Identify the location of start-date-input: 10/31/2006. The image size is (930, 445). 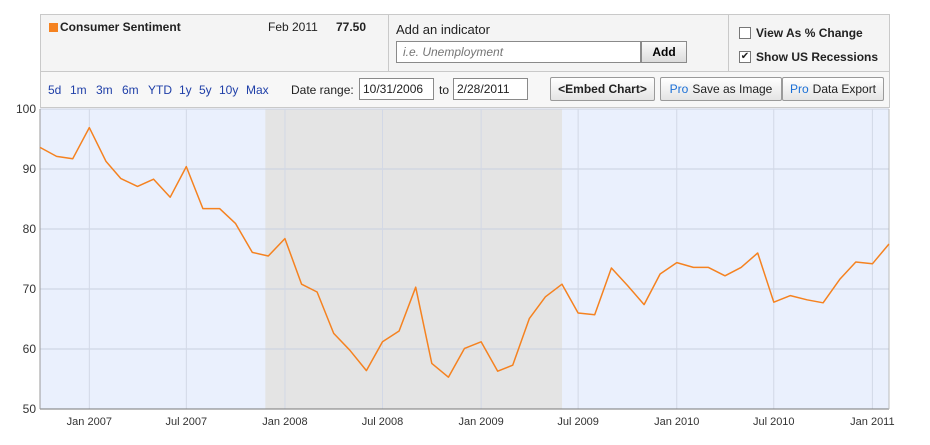
(396, 89).